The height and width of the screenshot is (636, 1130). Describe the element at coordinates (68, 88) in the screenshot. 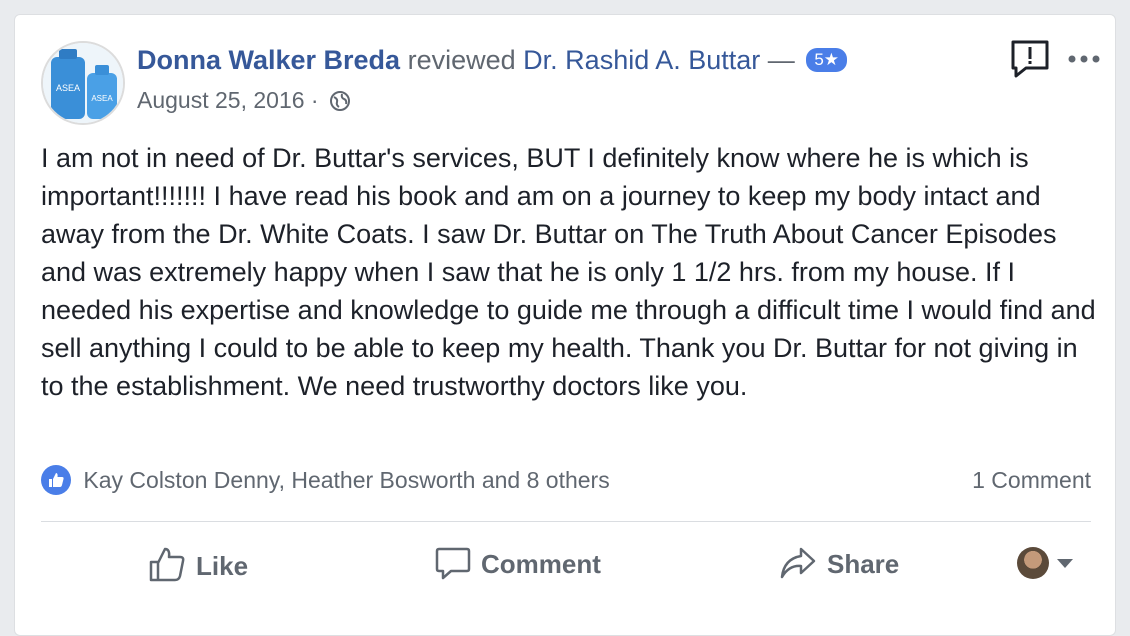

I see `avatar-label-1: ASEA` at that location.